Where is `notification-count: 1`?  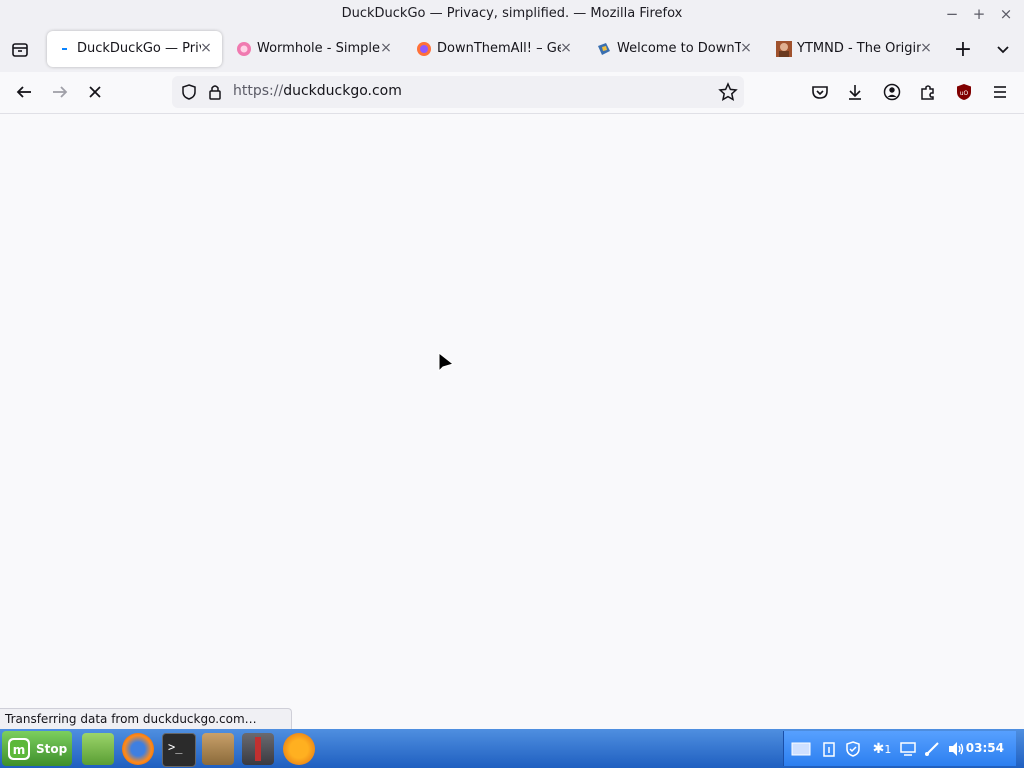 notification-count: 1 is located at coordinates (888, 749).